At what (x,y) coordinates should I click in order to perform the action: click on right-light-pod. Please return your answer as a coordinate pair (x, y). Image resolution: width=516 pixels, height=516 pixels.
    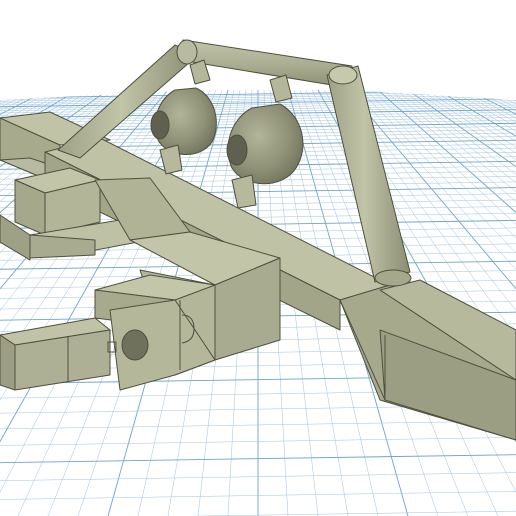
    Looking at the image, I should click on (265, 141).